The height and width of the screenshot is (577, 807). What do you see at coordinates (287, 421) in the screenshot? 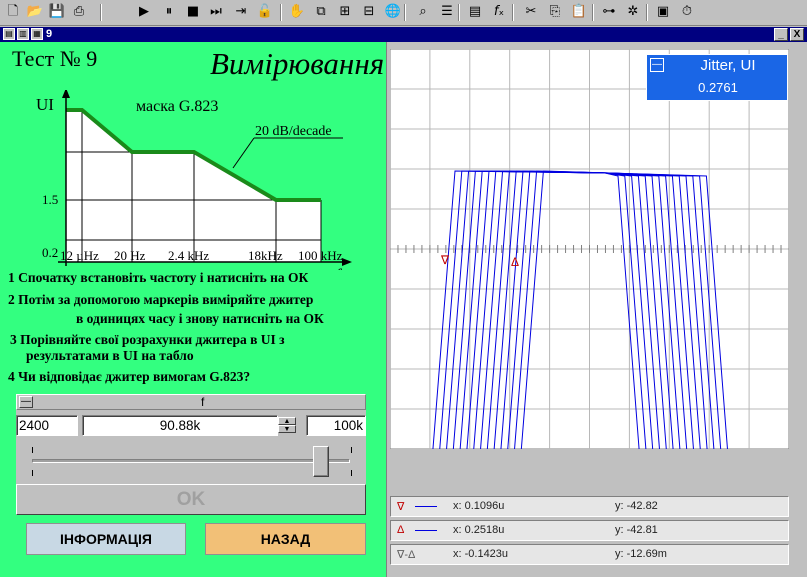
I see `spin-up-icon: ▲` at bounding box center [287, 421].